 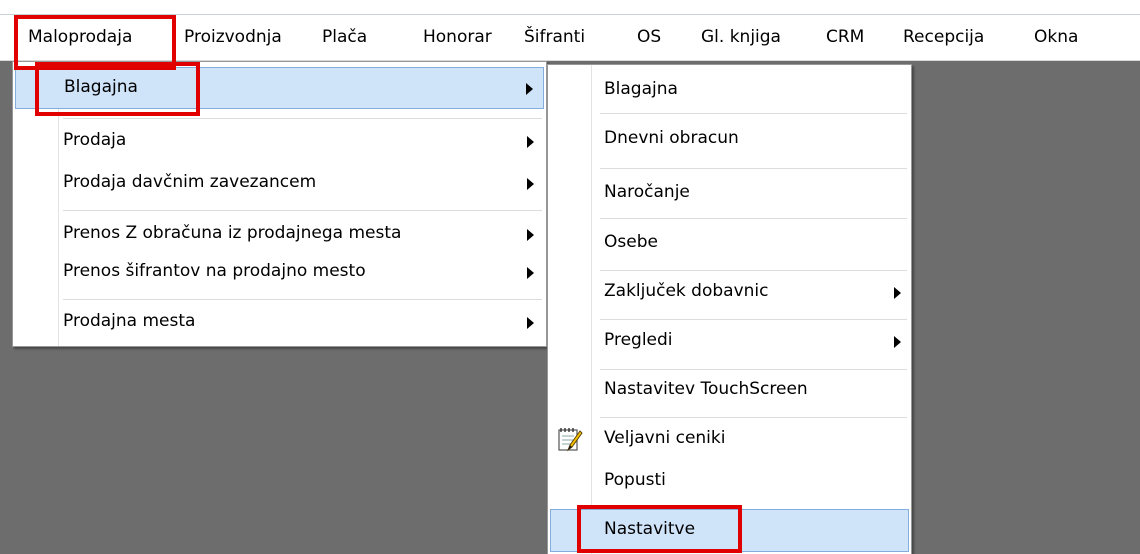 I want to click on menu-item-zakljucek-dobavnic: Zaključek dobavnic, so click(x=729, y=293).